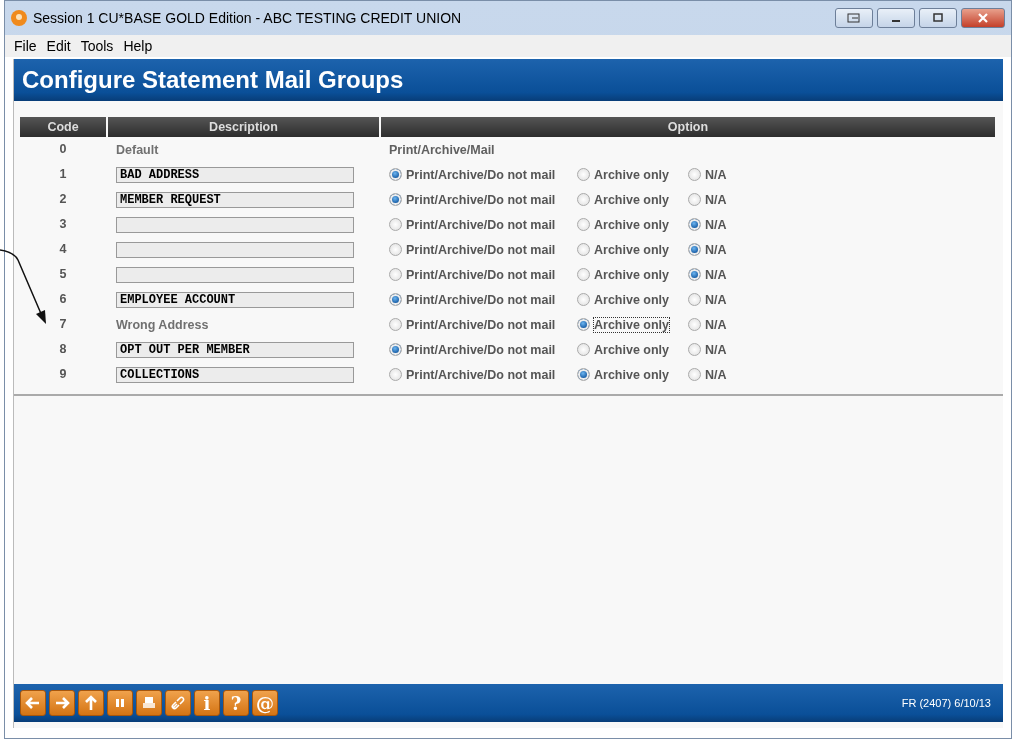 The image size is (1016, 741). Describe the element at coordinates (162, 324) in the screenshot. I see `description-text: Wrong Address` at that location.